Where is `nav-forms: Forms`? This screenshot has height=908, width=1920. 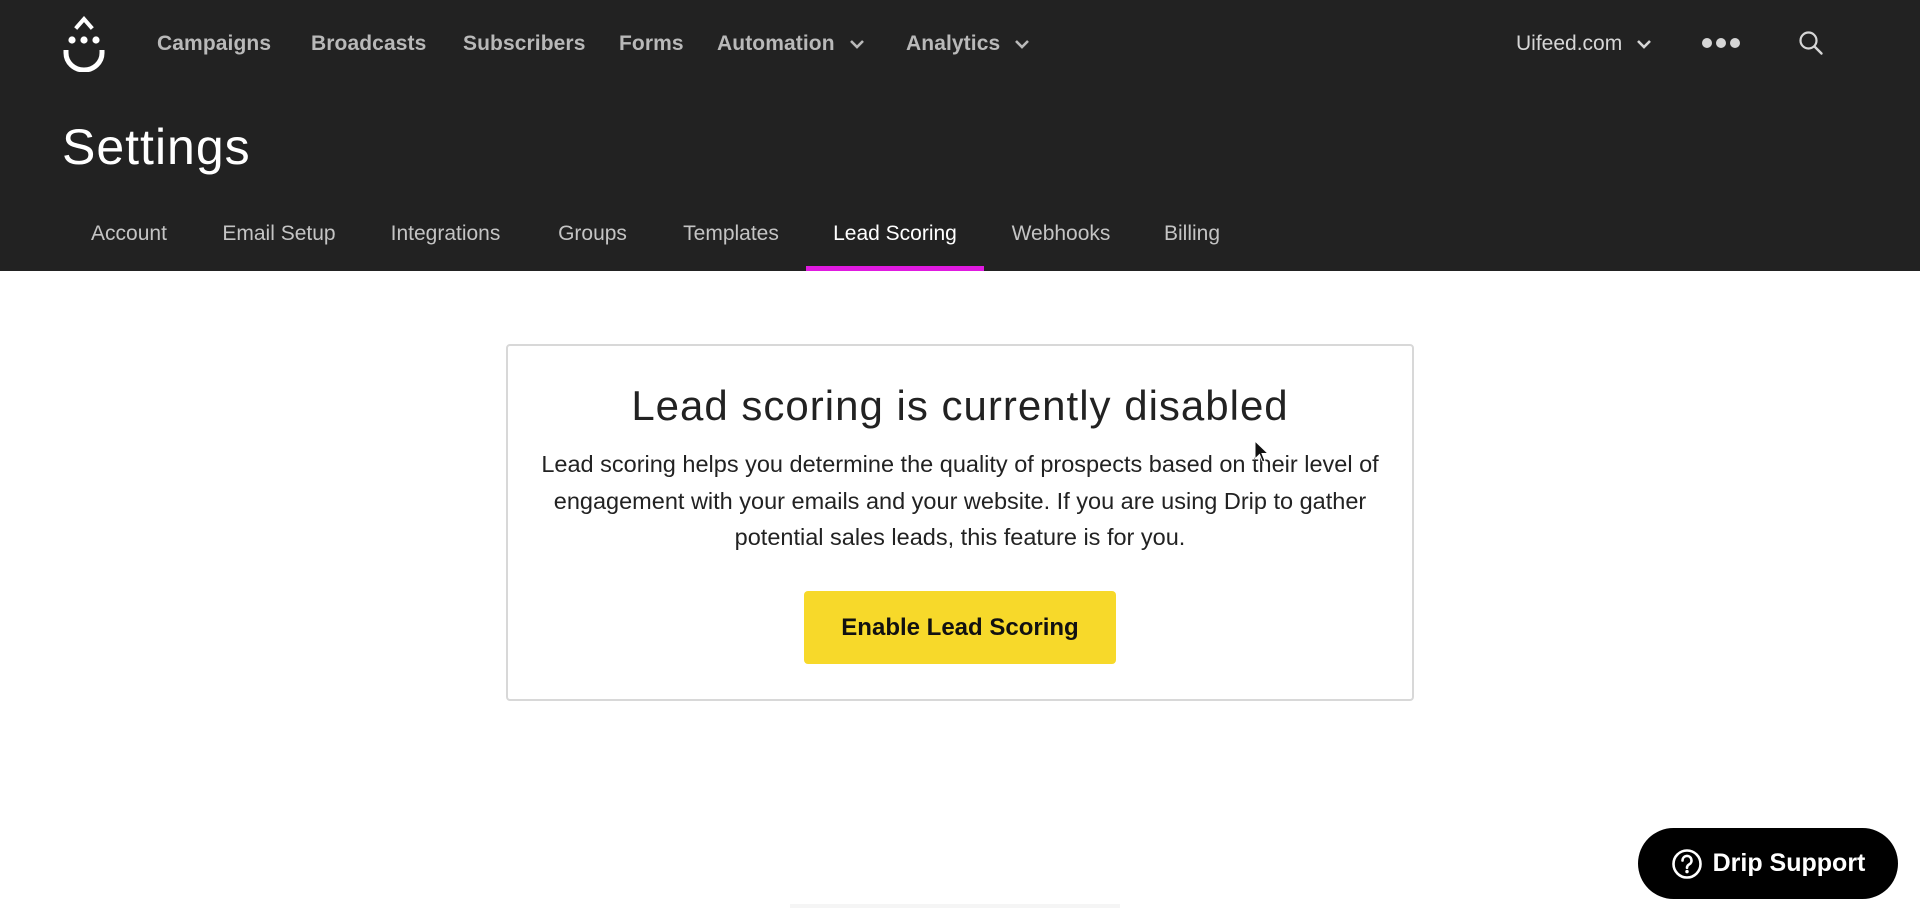 nav-forms: Forms is located at coordinates (651, 44).